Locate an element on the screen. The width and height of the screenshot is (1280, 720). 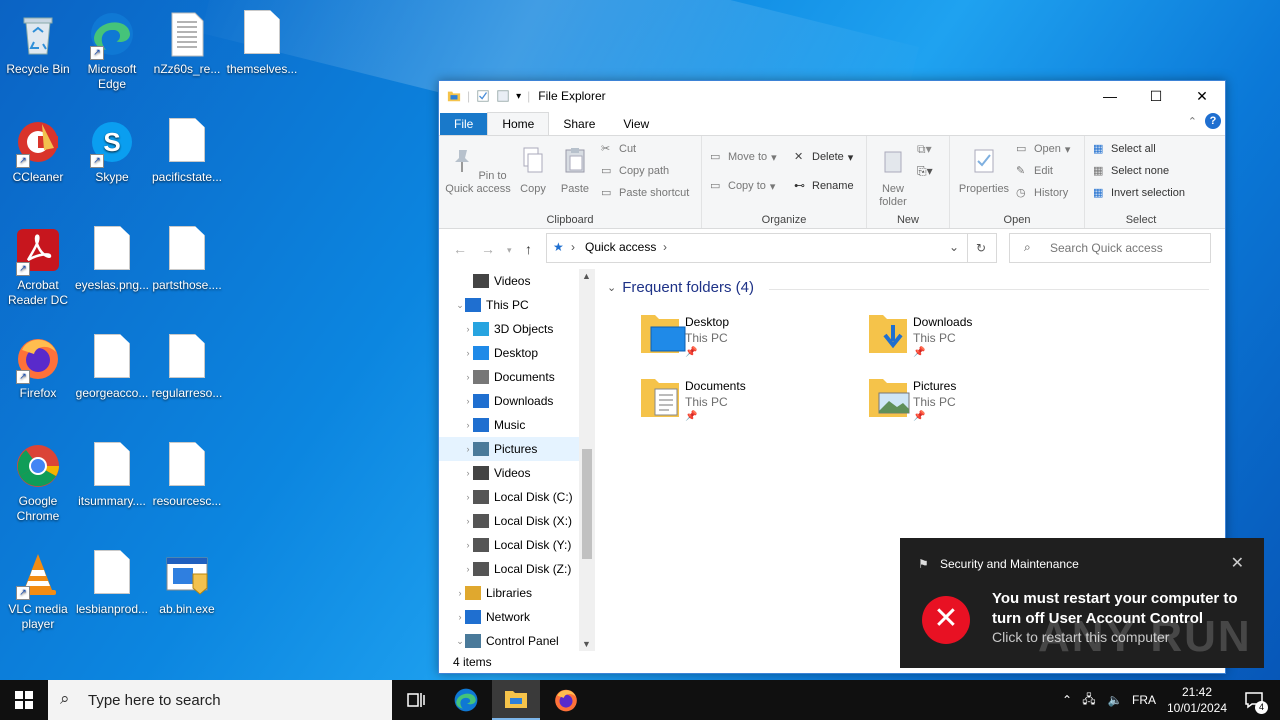
nav-item-3d-objects: › 3D Objects is located at coordinates (517, 329).